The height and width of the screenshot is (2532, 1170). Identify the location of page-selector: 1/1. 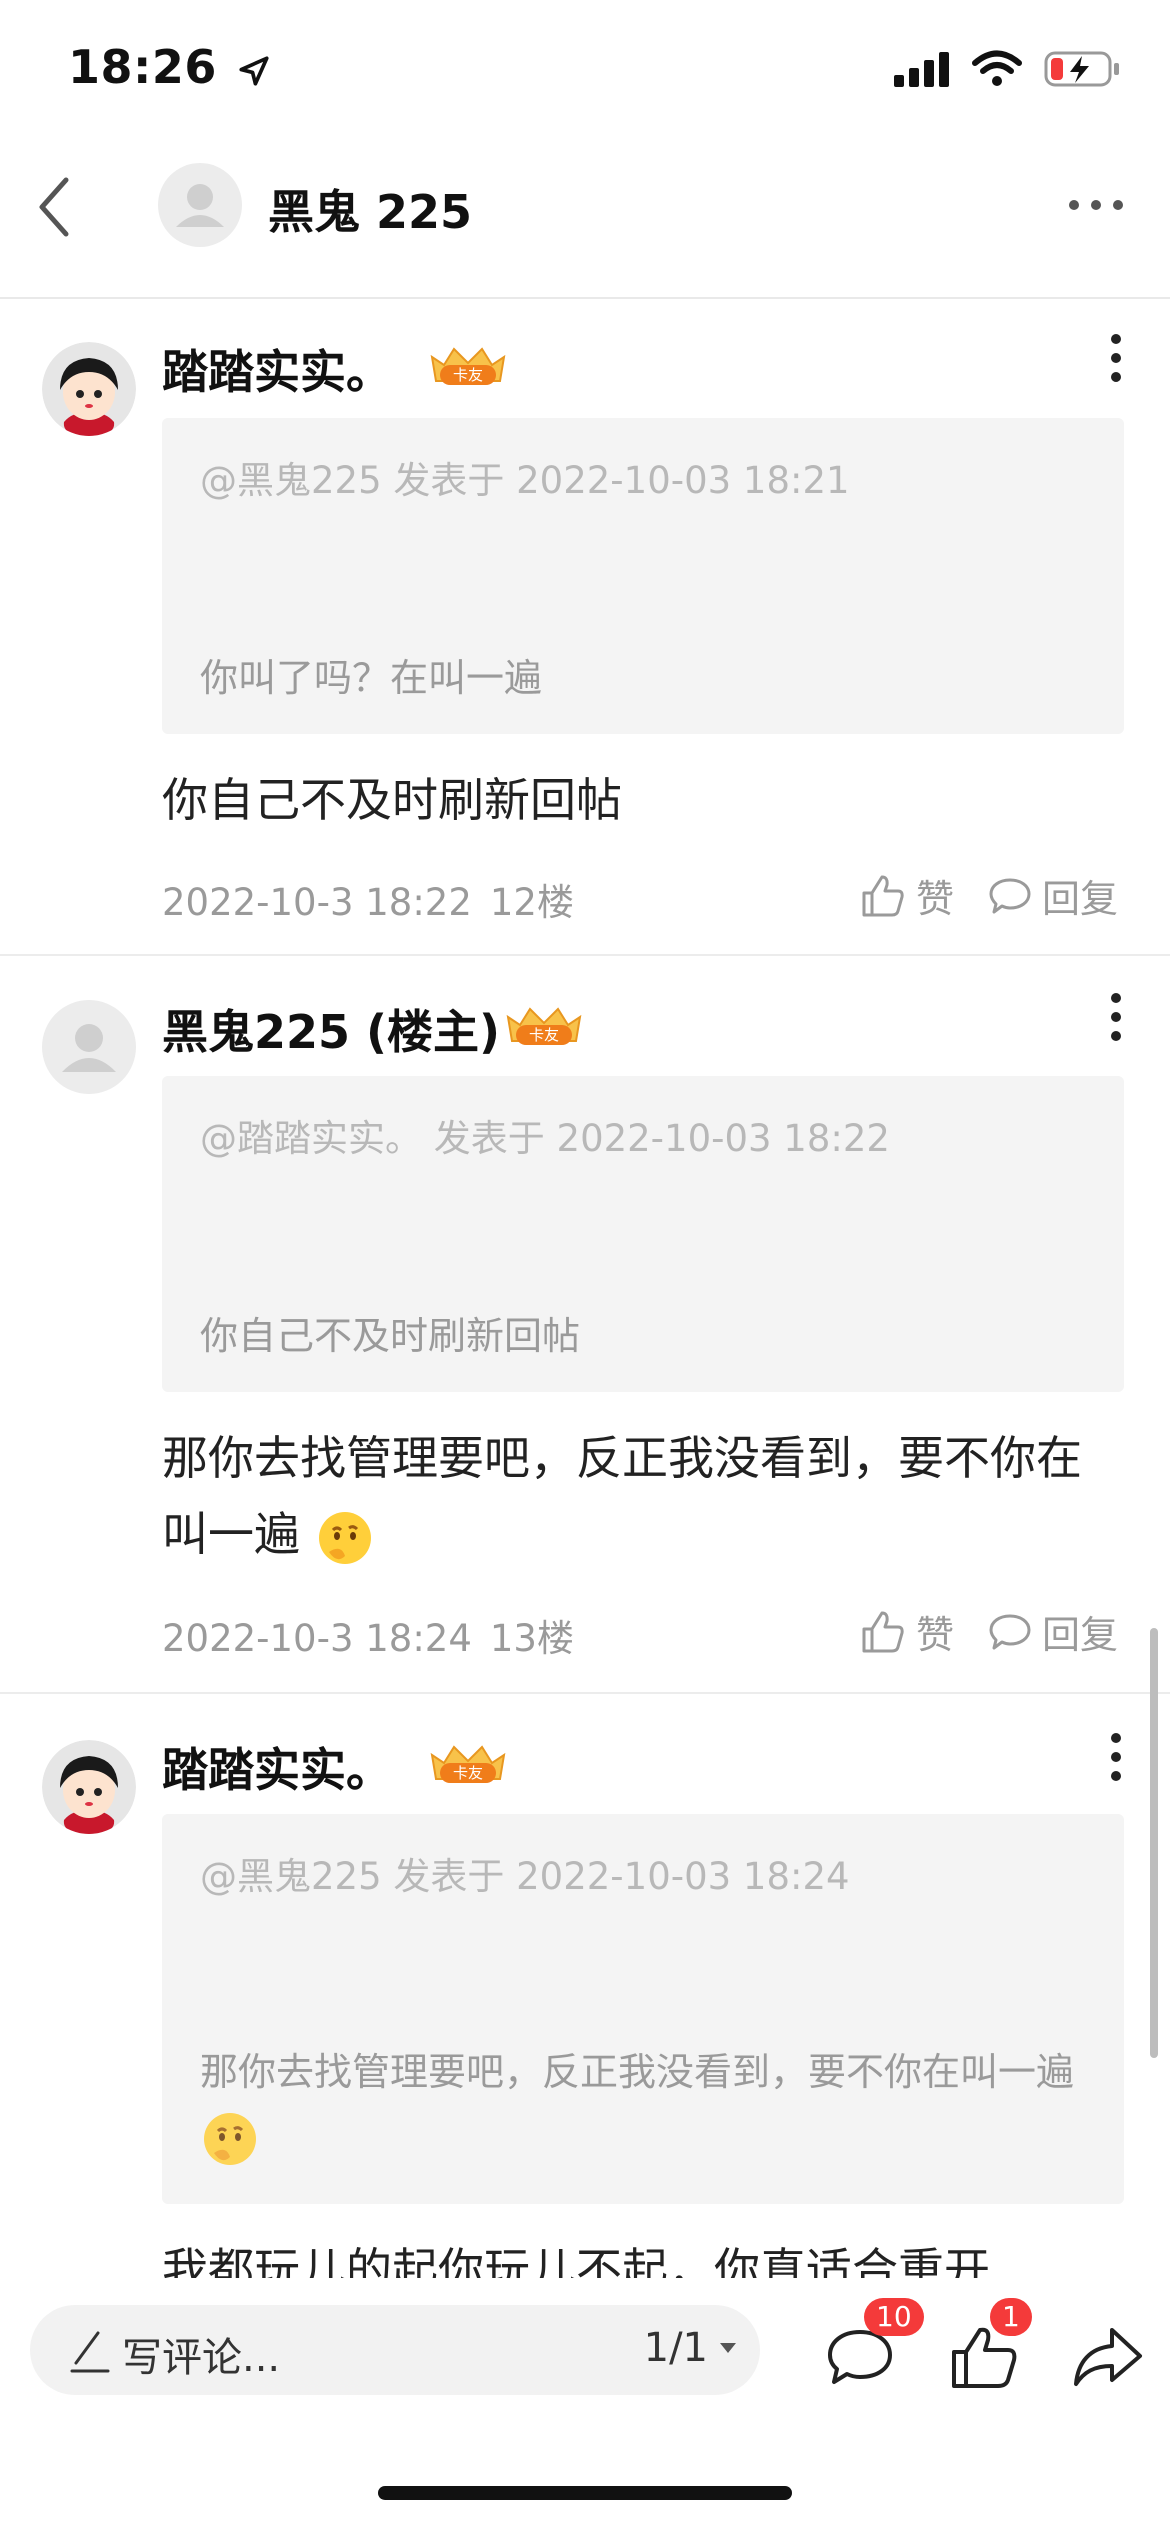
(691, 2348).